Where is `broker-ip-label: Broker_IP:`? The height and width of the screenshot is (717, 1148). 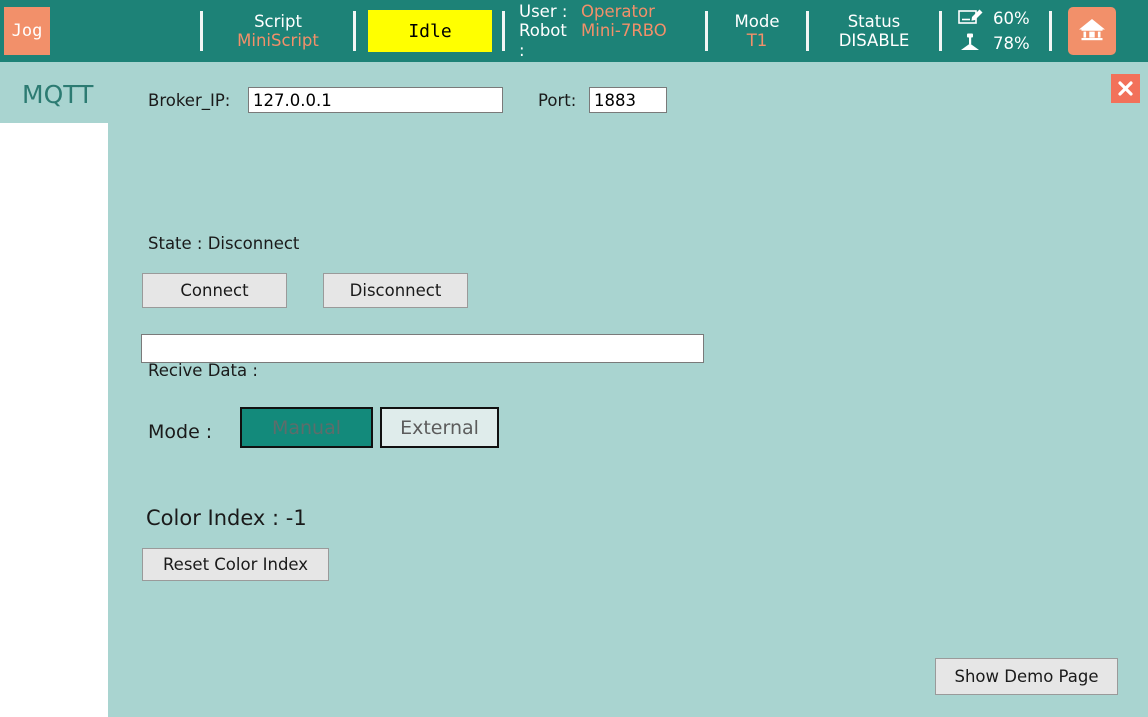
broker-ip-label: Broker_IP: is located at coordinates (189, 100).